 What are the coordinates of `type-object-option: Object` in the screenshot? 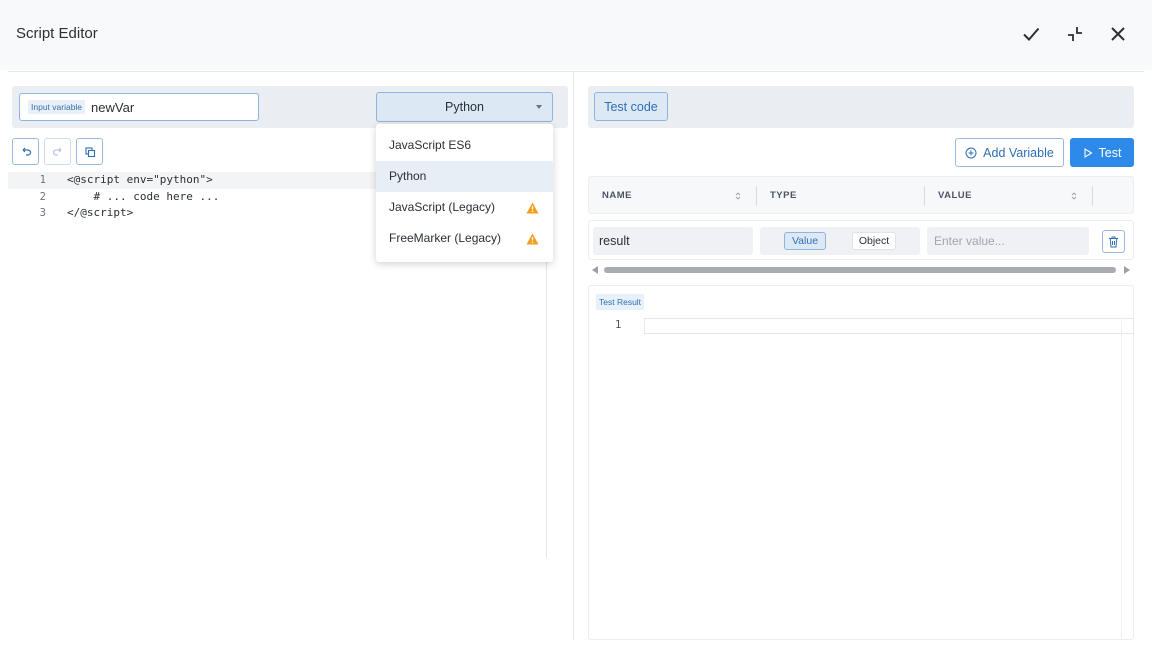 It's located at (874, 241).